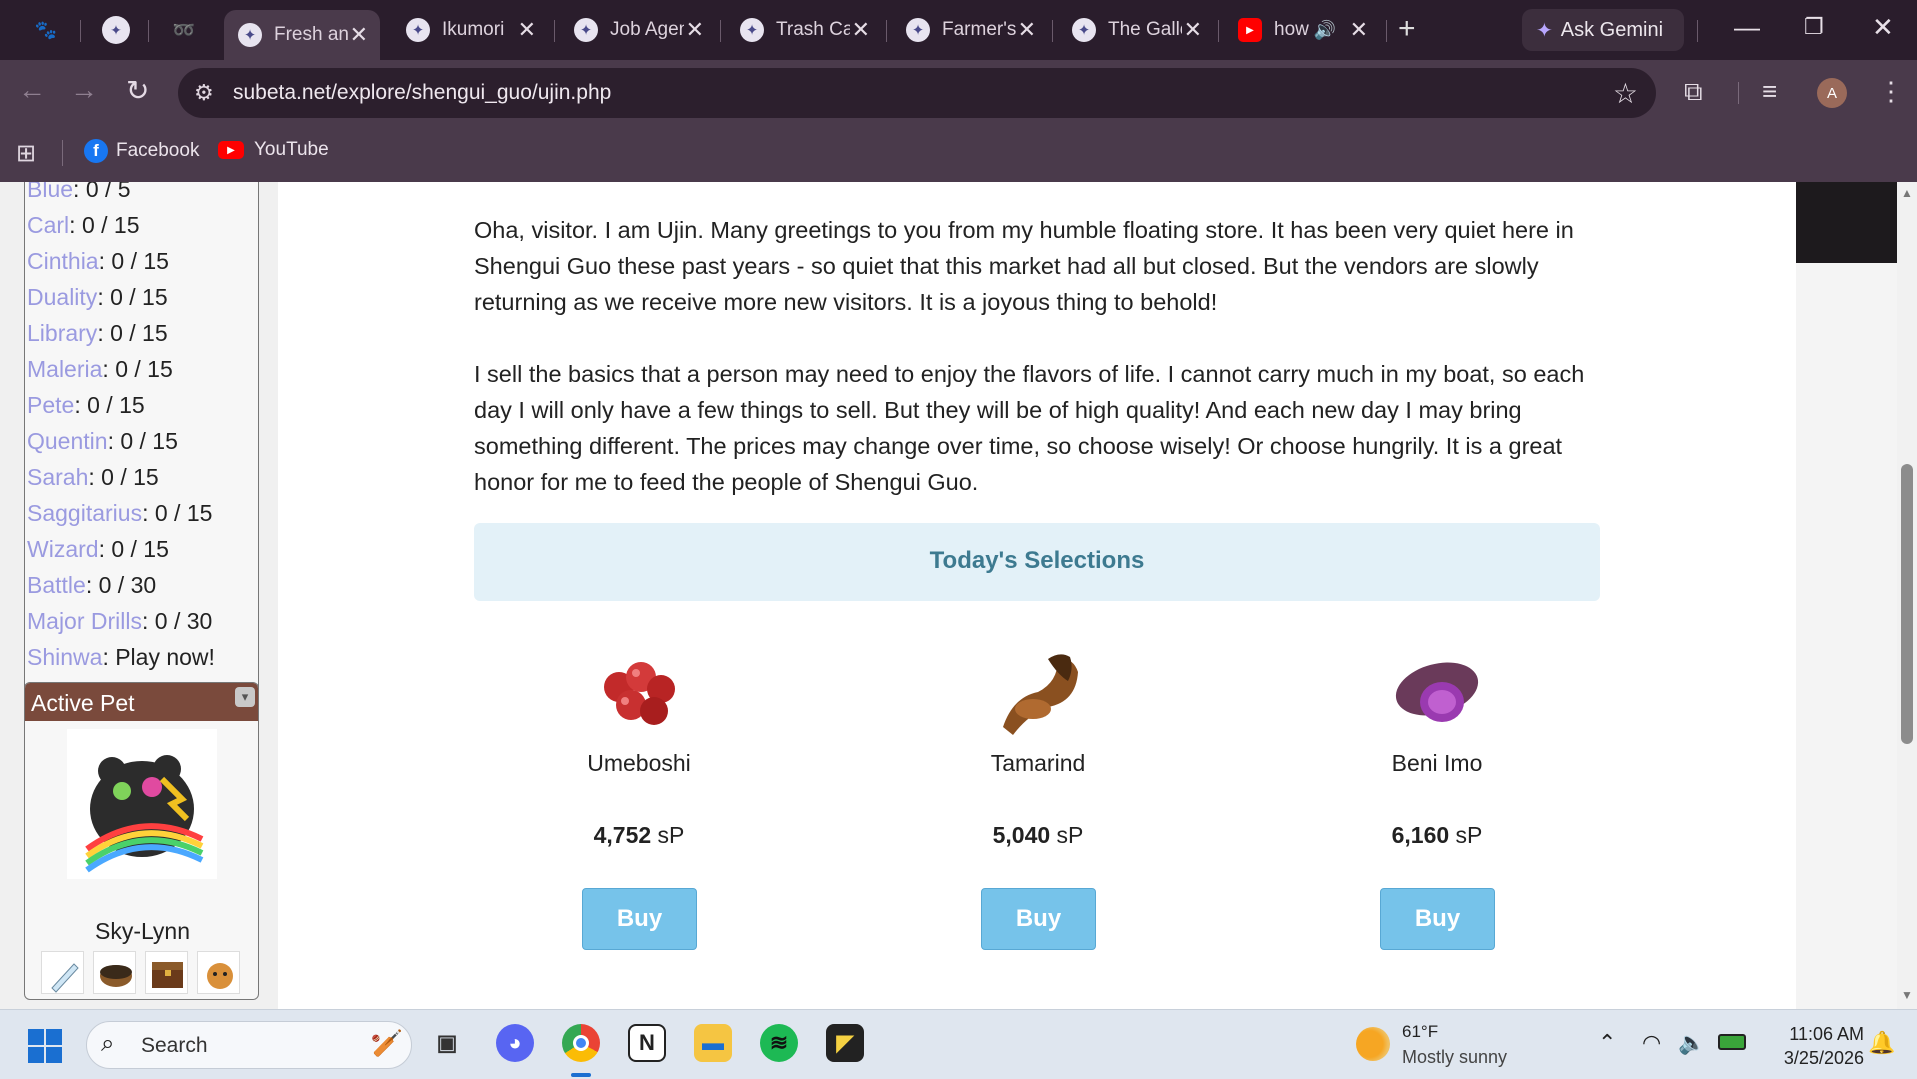 Image resolution: width=1917 pixels, height=1079 pixels. Describe the element at coordinates (141, 931) in the screenshot. I see `pet-name: Sky-Lynn` at that location.